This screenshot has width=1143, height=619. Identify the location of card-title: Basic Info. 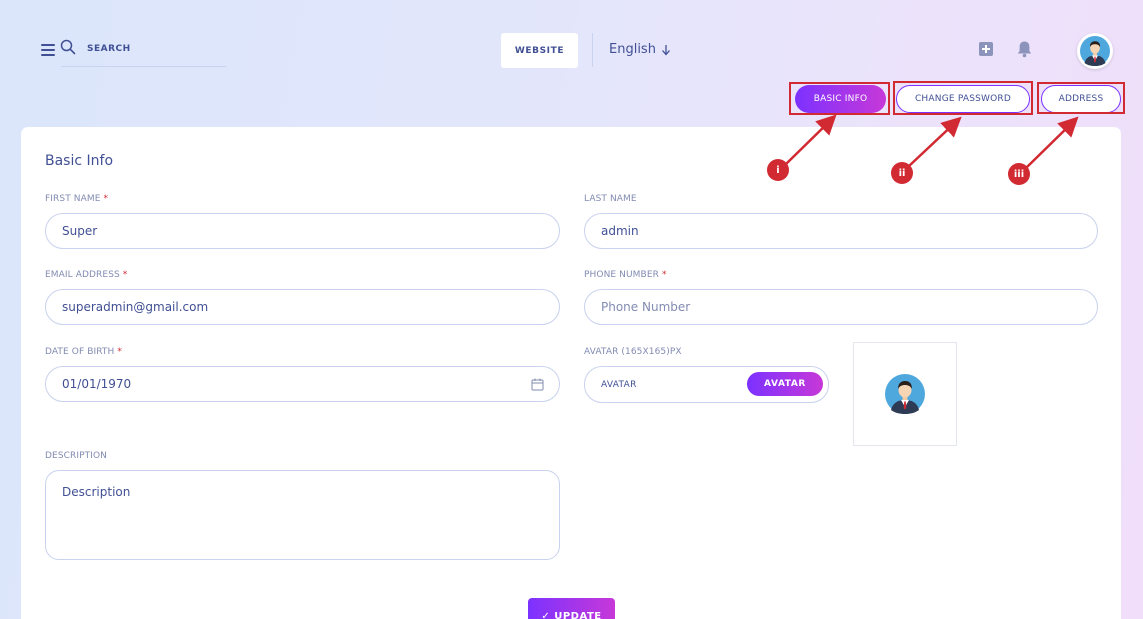
(79, 161).